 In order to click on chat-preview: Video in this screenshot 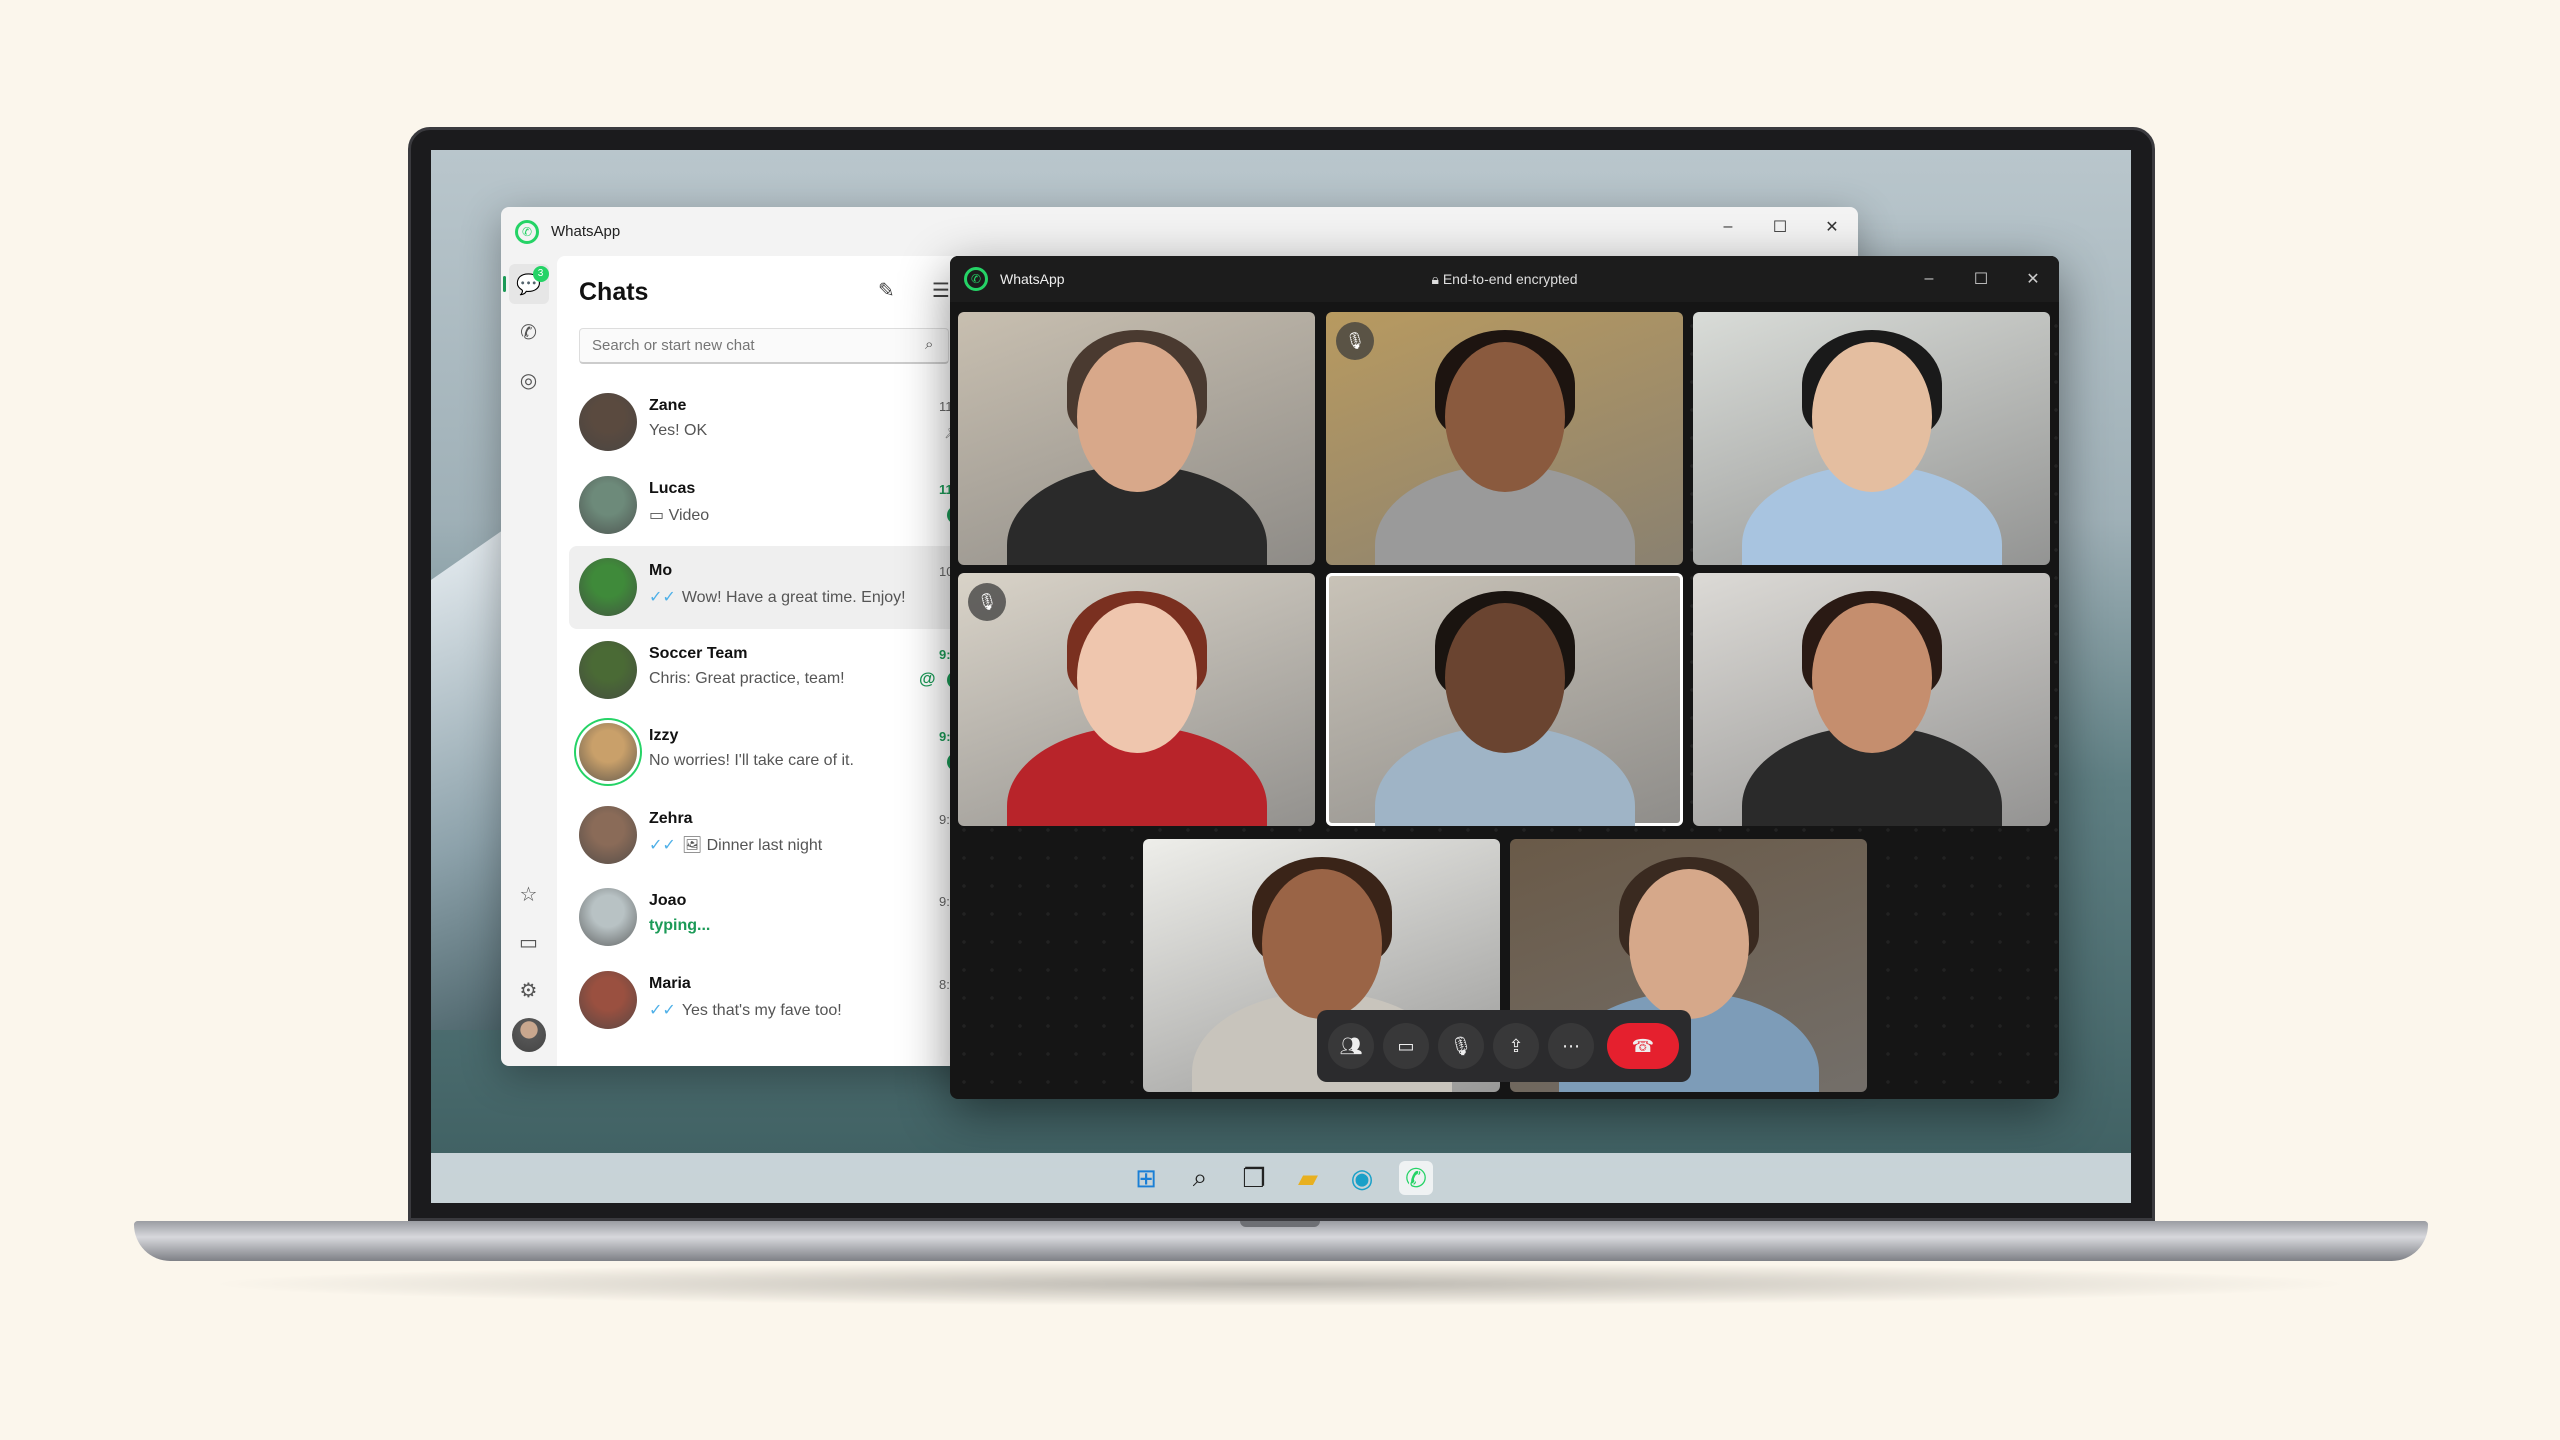, I will do `click(689, 515)`.